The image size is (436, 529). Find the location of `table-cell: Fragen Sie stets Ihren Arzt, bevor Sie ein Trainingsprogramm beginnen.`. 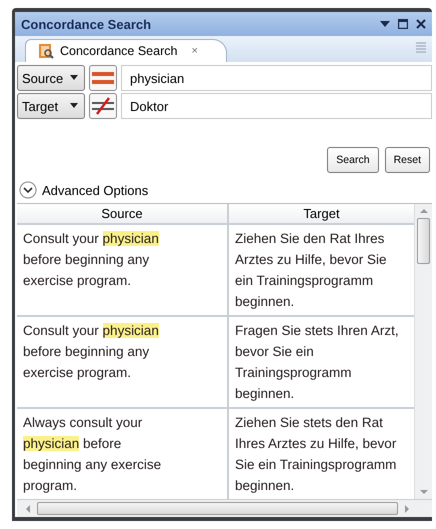

table-cell: Fragen Sie stets Ihren Arzt, bevor Sie ein Trainingsprogramm beginnen. is located at coordinates (321, 362).